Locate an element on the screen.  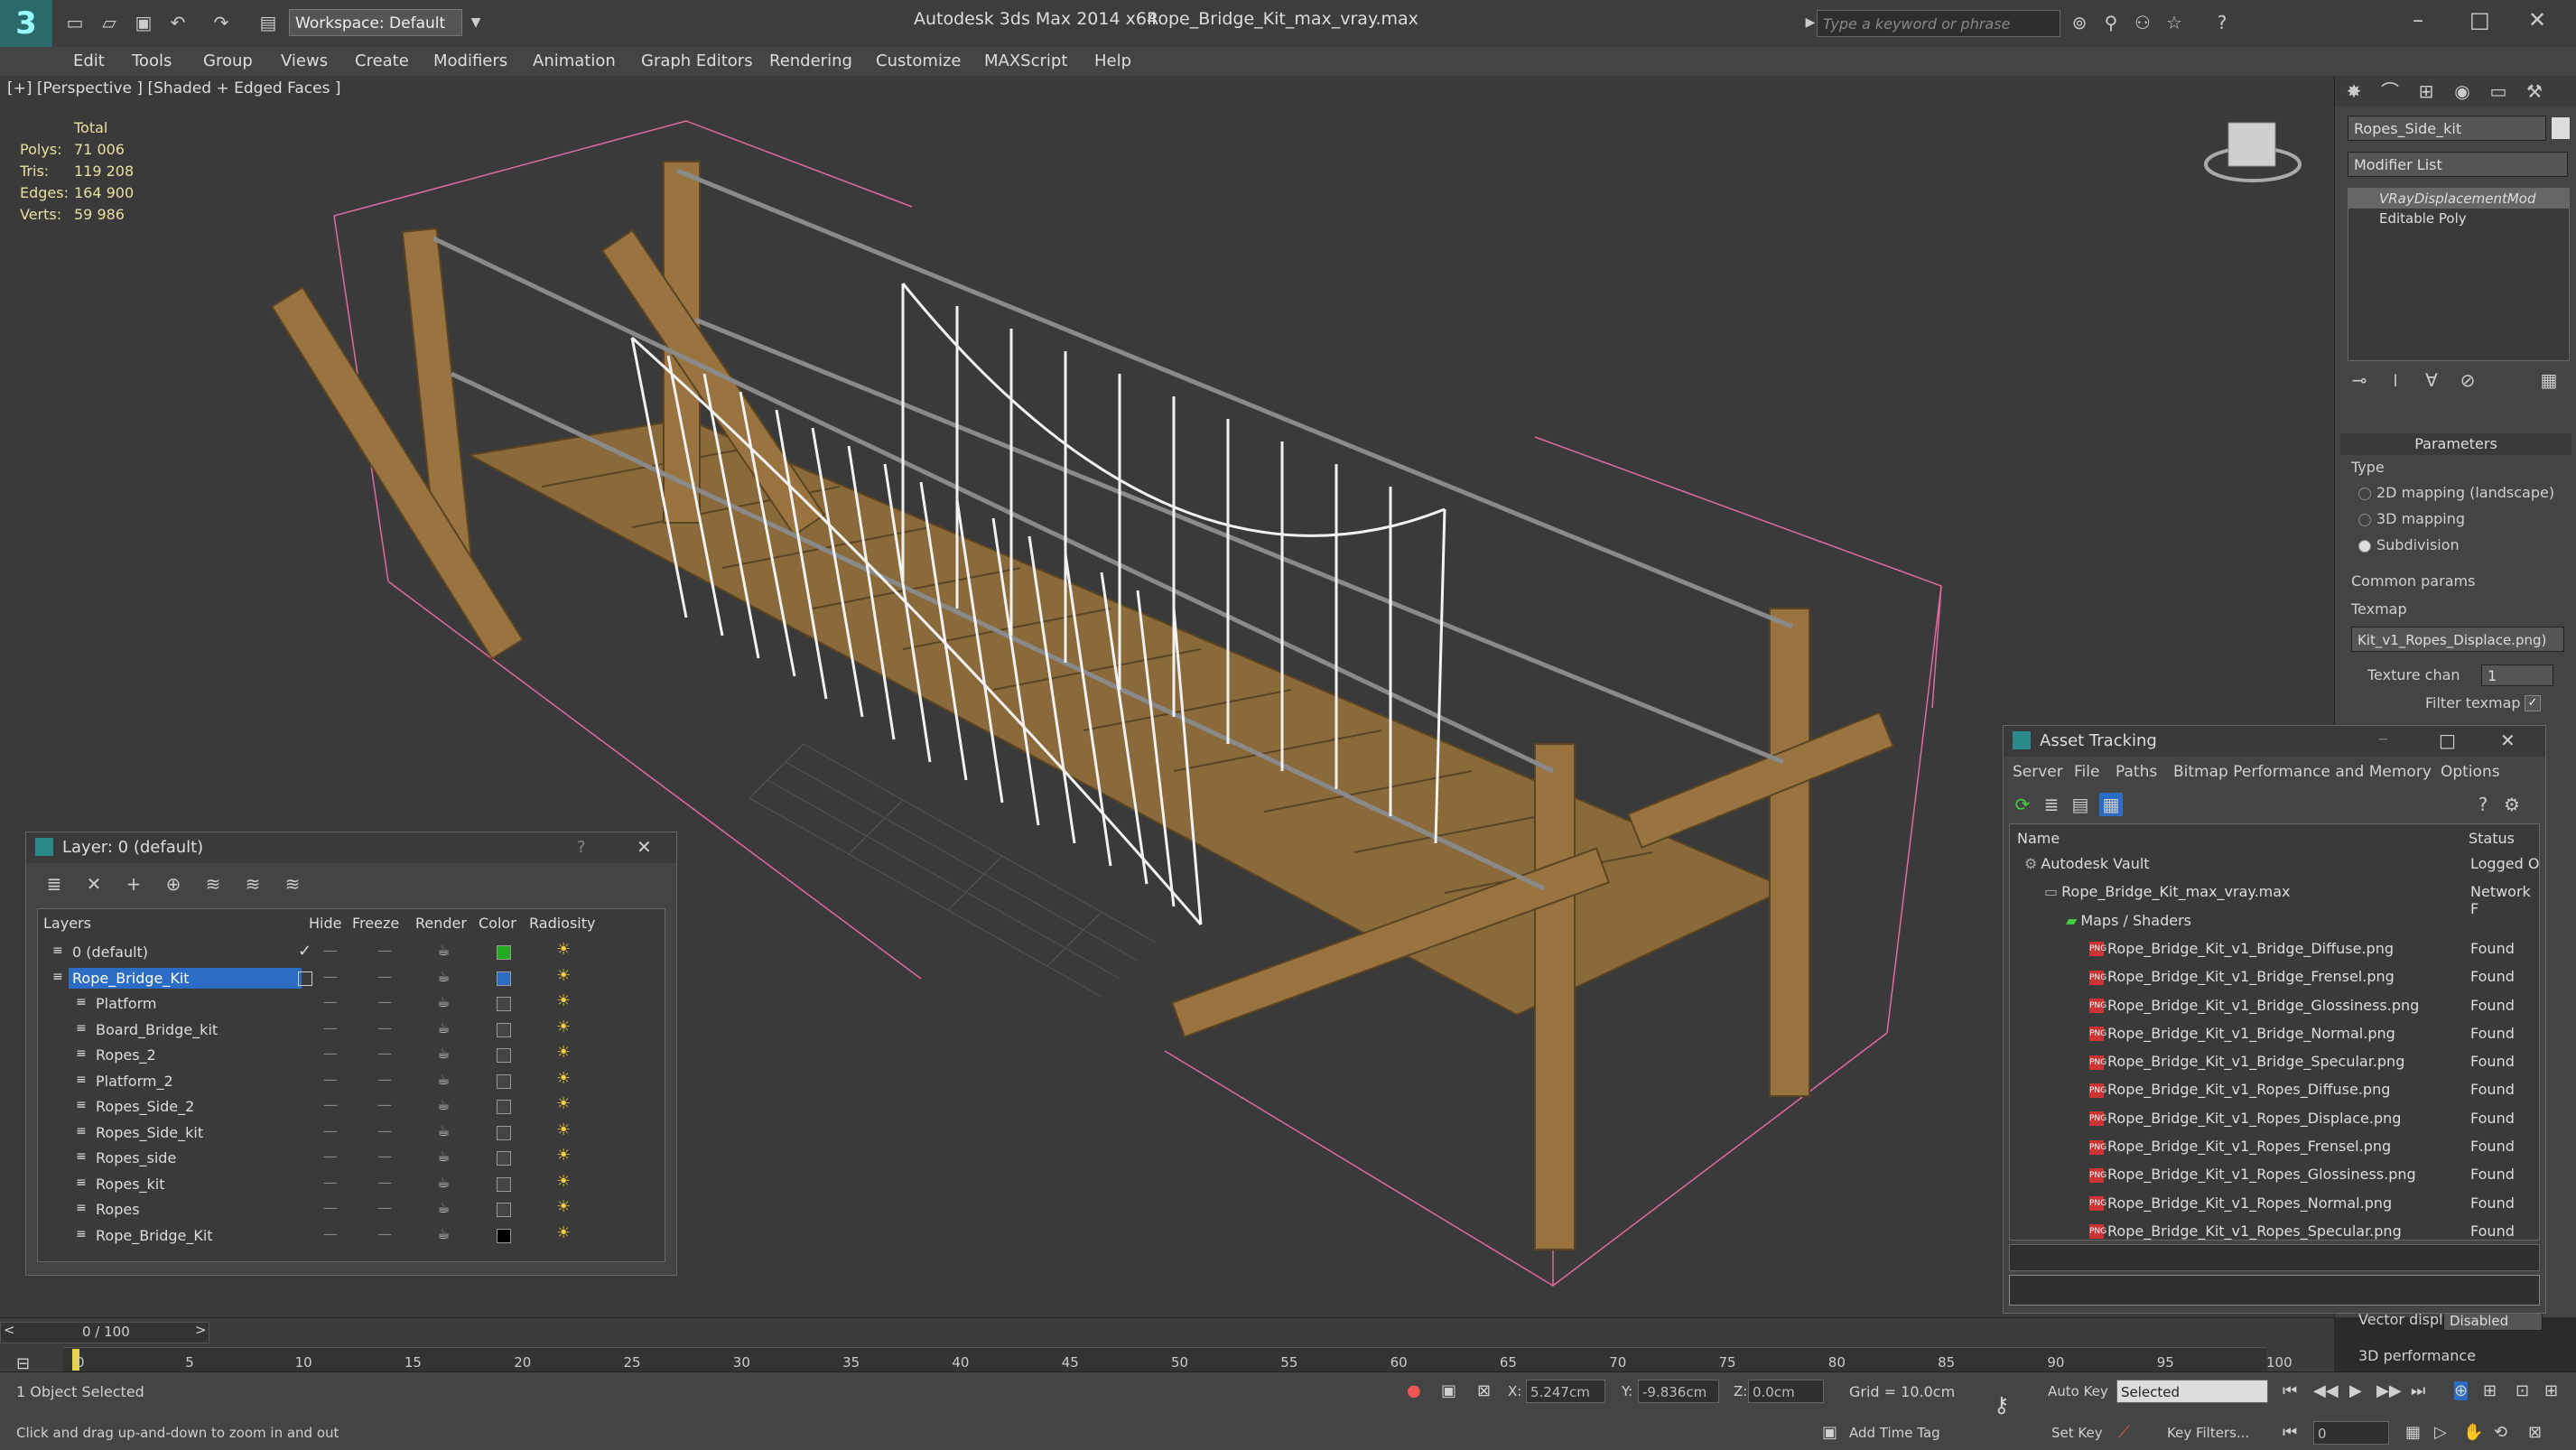
layer-name: Rope_Bridge_Kit is located at coordinates (185, 978).